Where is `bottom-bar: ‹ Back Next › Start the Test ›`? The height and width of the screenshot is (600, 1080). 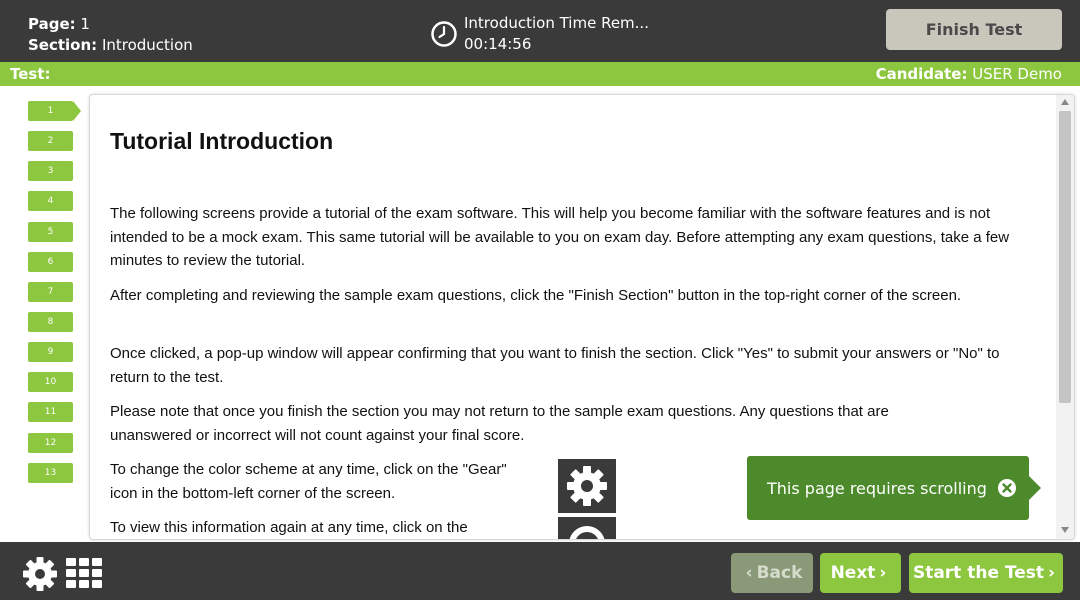
bottom-bar: ‹ Back Next › Start the Test › is located at coordinates (540, 571).